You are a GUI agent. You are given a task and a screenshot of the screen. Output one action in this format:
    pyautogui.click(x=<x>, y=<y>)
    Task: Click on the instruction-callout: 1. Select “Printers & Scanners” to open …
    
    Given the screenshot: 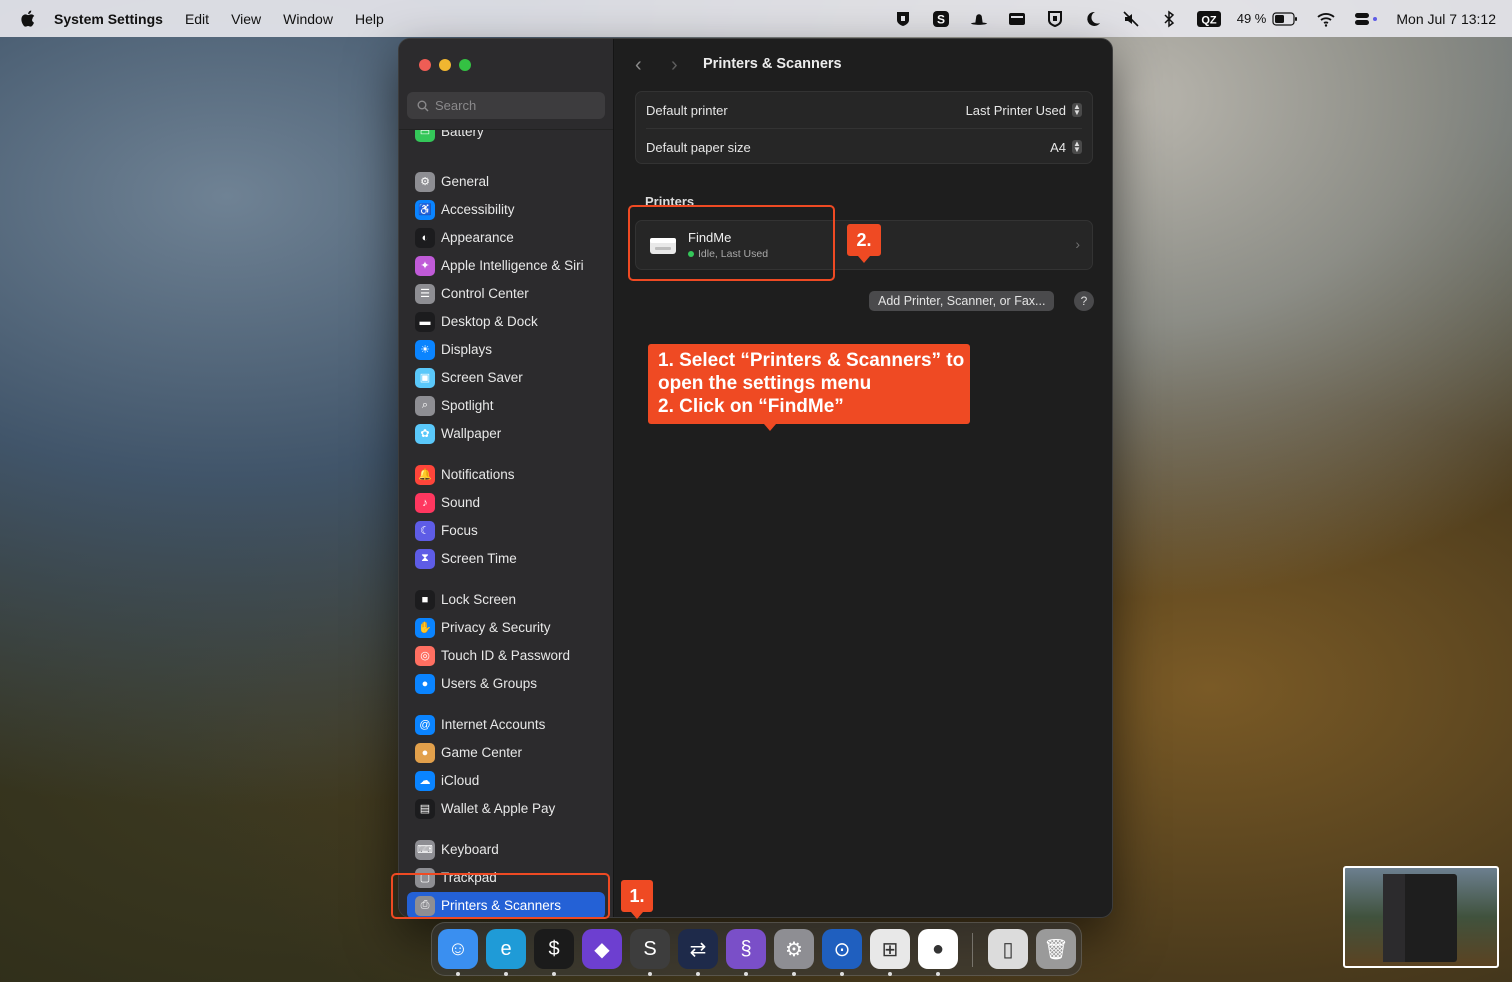 What is the action you would take?
    pyautogui.click(x=809, y=387)
    